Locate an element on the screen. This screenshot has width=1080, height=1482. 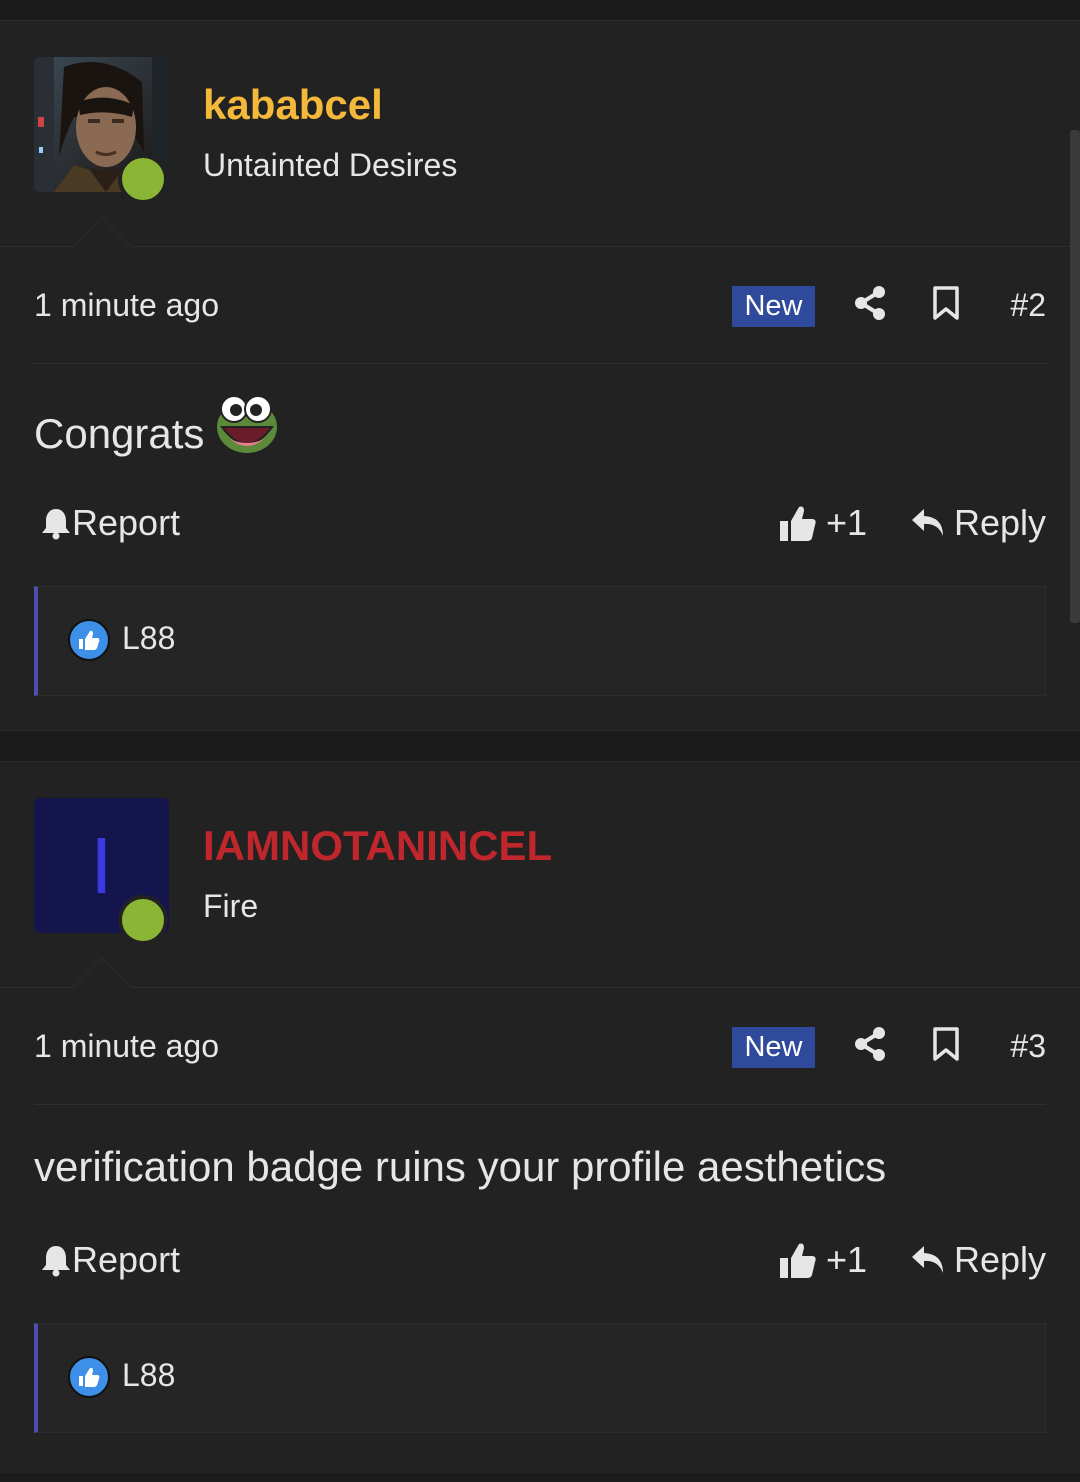
top-spacer is located at coordinates (540, 10).